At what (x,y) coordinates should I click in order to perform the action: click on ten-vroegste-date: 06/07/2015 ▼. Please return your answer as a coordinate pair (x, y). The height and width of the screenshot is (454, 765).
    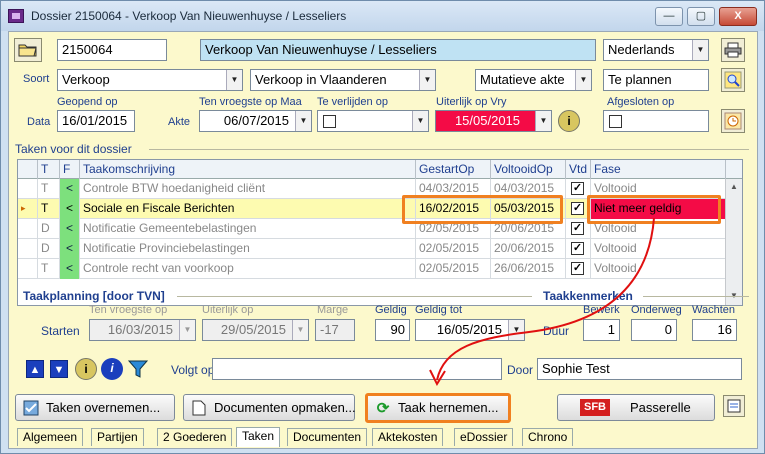
    Looking at the image, I should click on (255, 121).